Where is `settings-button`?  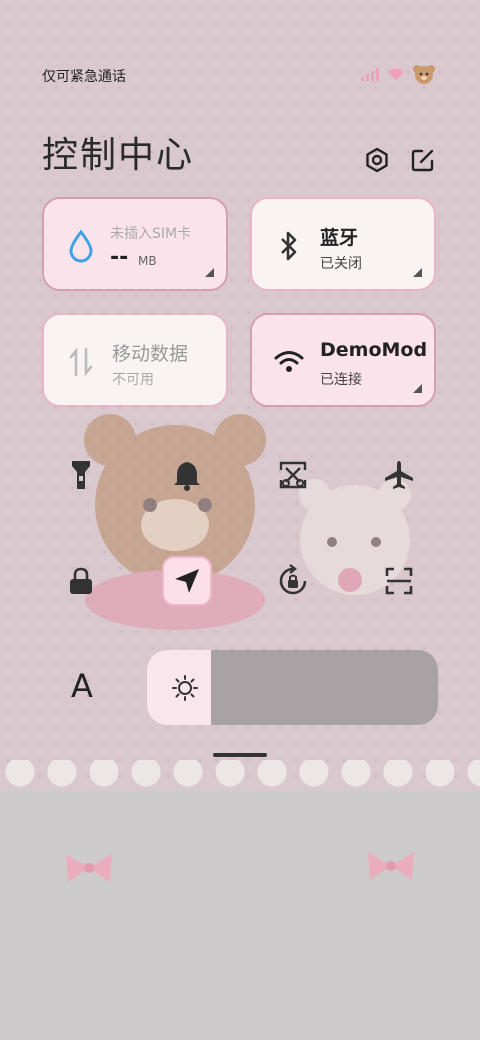 settings-button is located at coordinates (377, 160).